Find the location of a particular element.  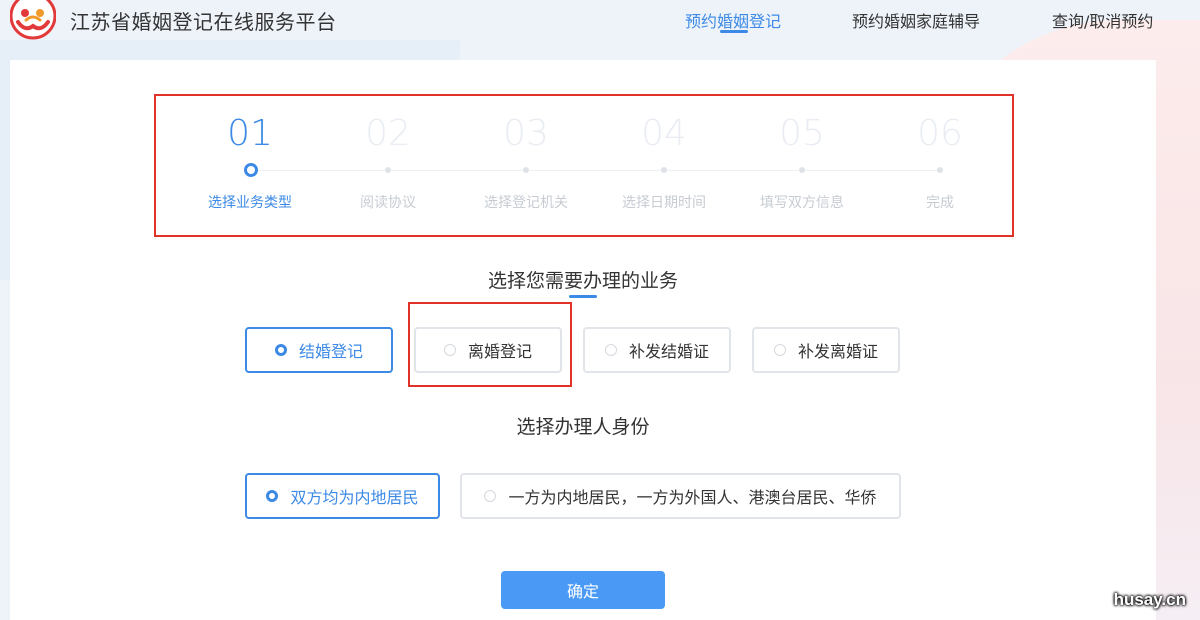

option-label: 双方均为内地居民 is located at coordinates (354, 497).